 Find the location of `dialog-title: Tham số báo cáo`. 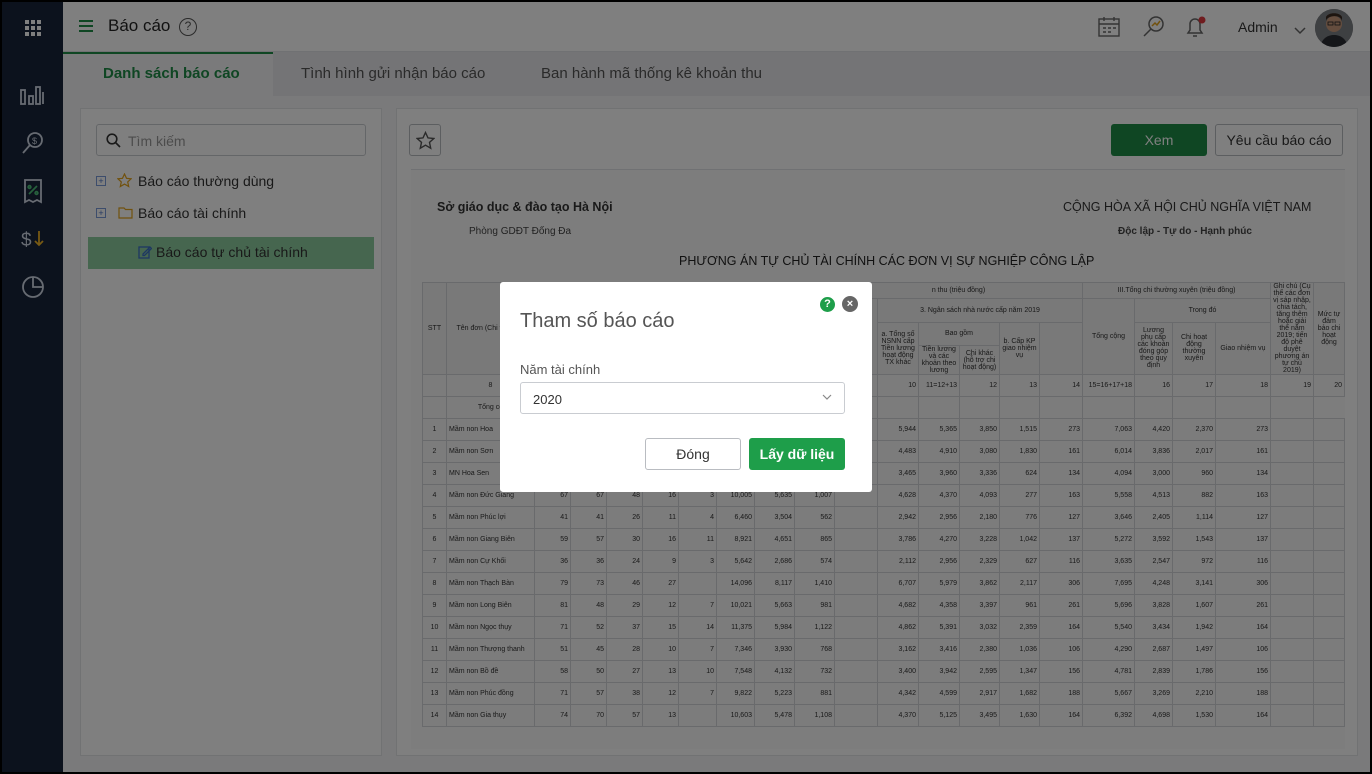

dialog-title: Tham số báo cáo is located at coordinates (597, 321).